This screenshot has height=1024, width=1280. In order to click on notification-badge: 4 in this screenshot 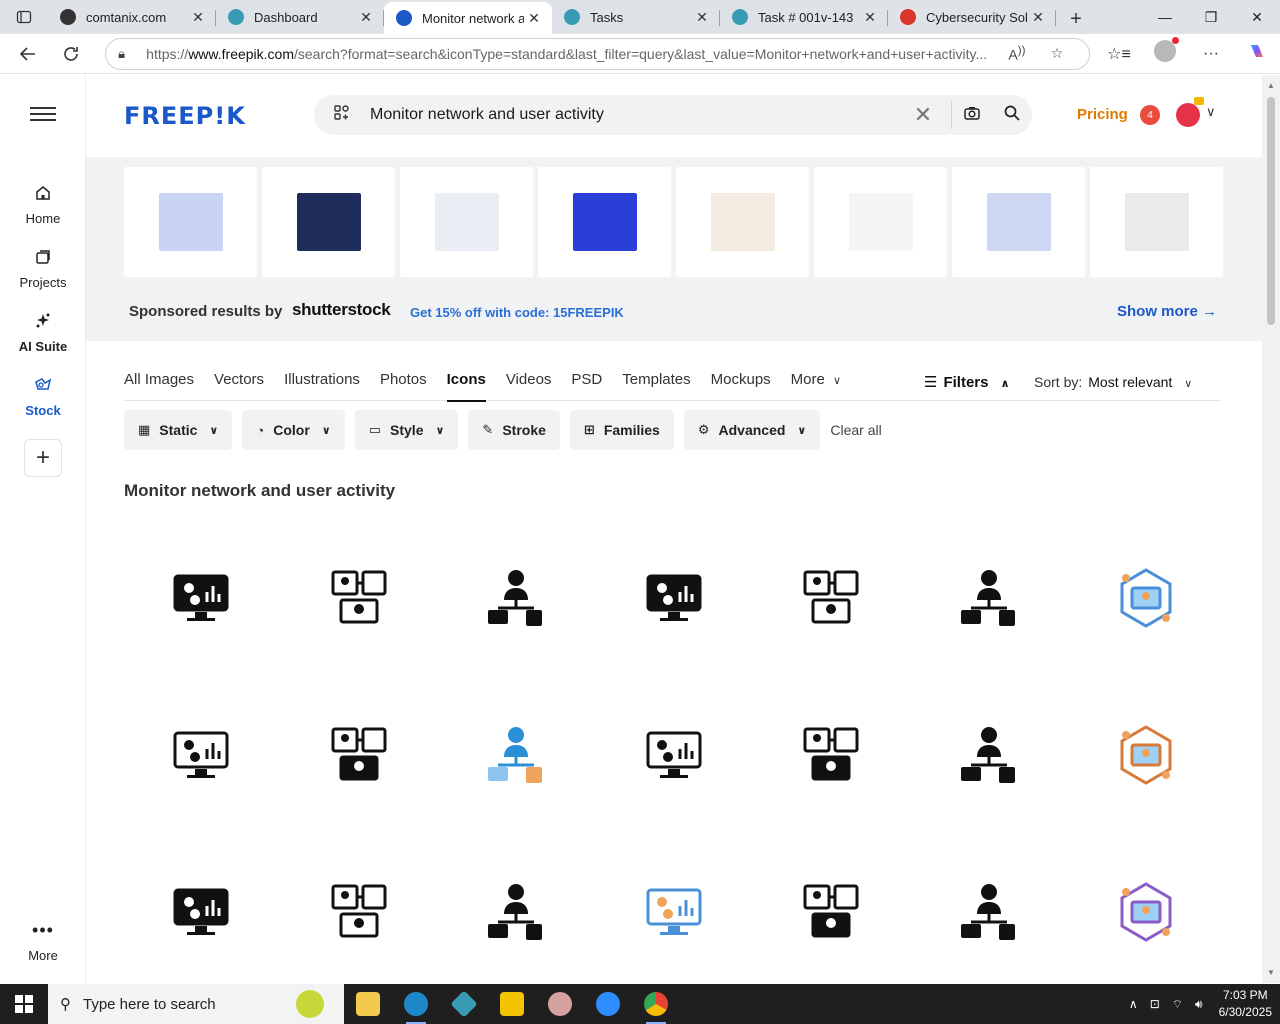, I will do `click(1150, 115)`.